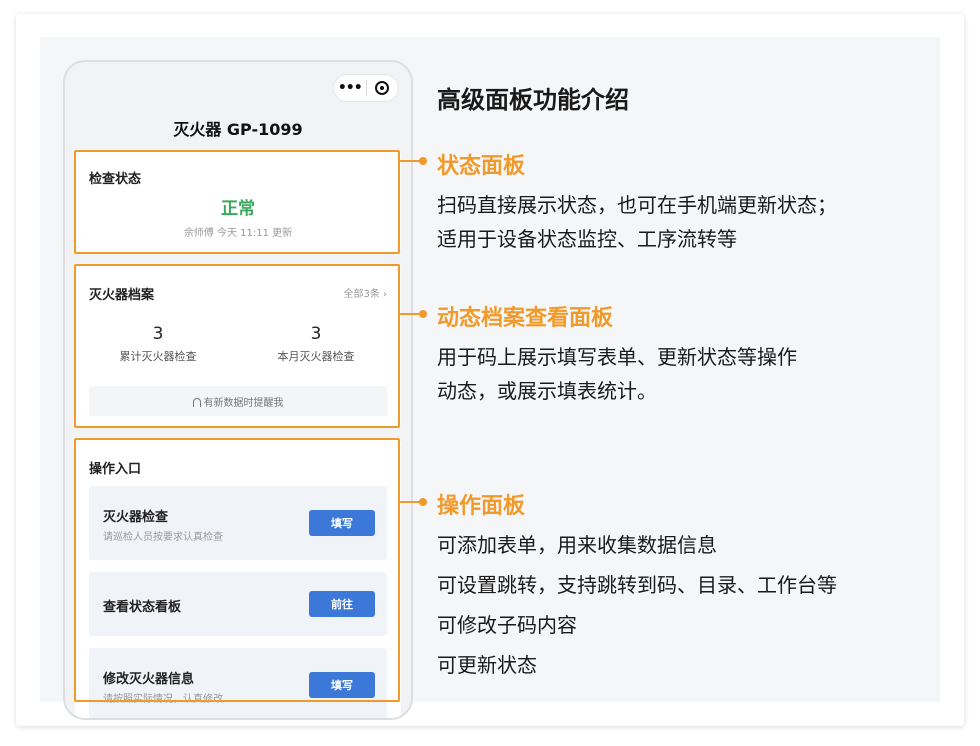  What do you see at coordinates (382, 88) in the screenshot?
I see `close-target-icon` at bounding box center [382, 88].